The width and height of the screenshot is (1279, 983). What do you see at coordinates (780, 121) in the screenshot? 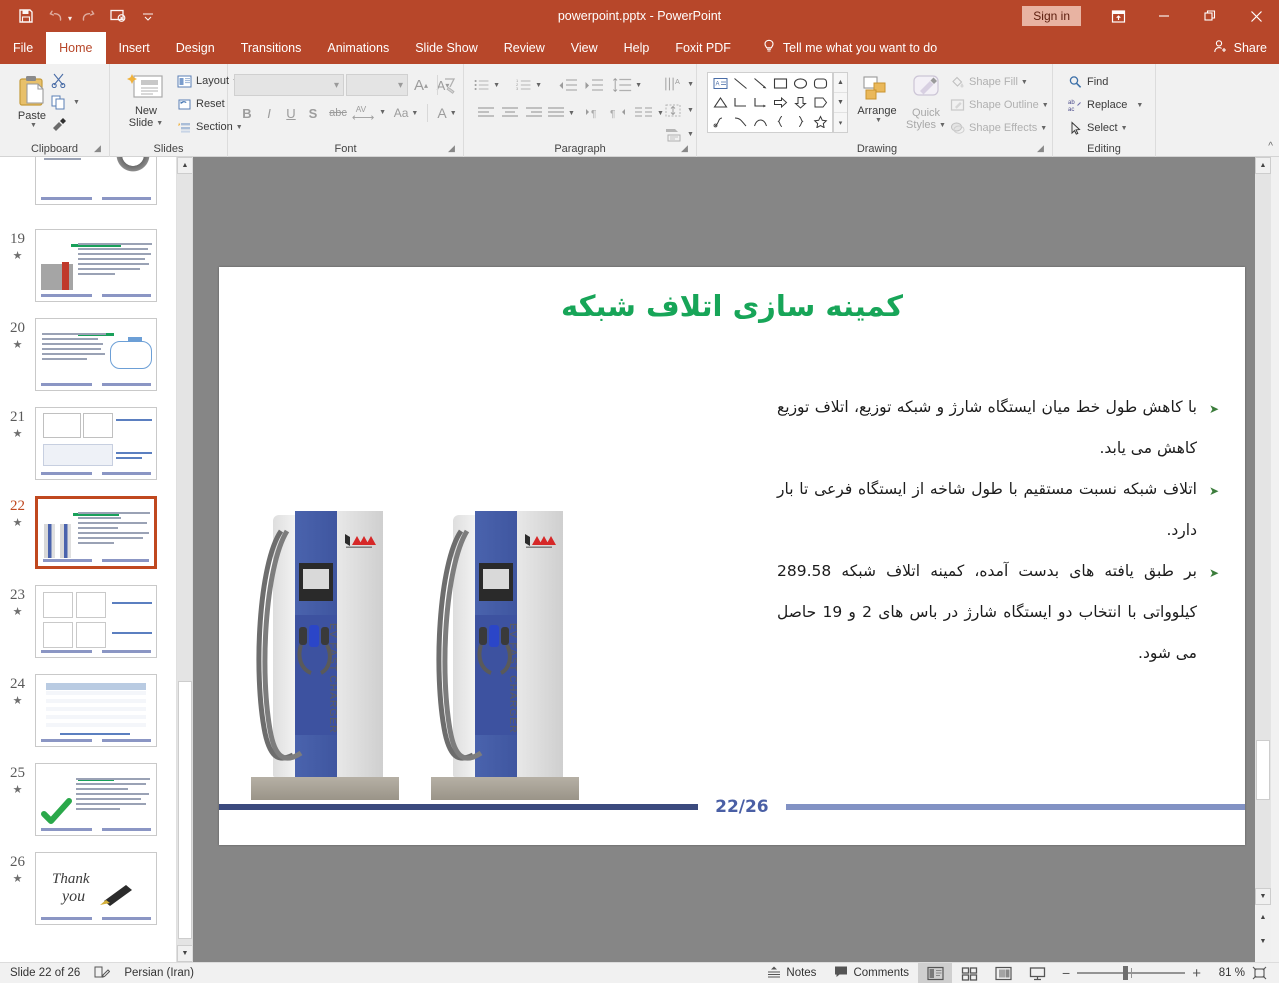
I see `shape-left-brace-icon` at bounding box center [780, 121].